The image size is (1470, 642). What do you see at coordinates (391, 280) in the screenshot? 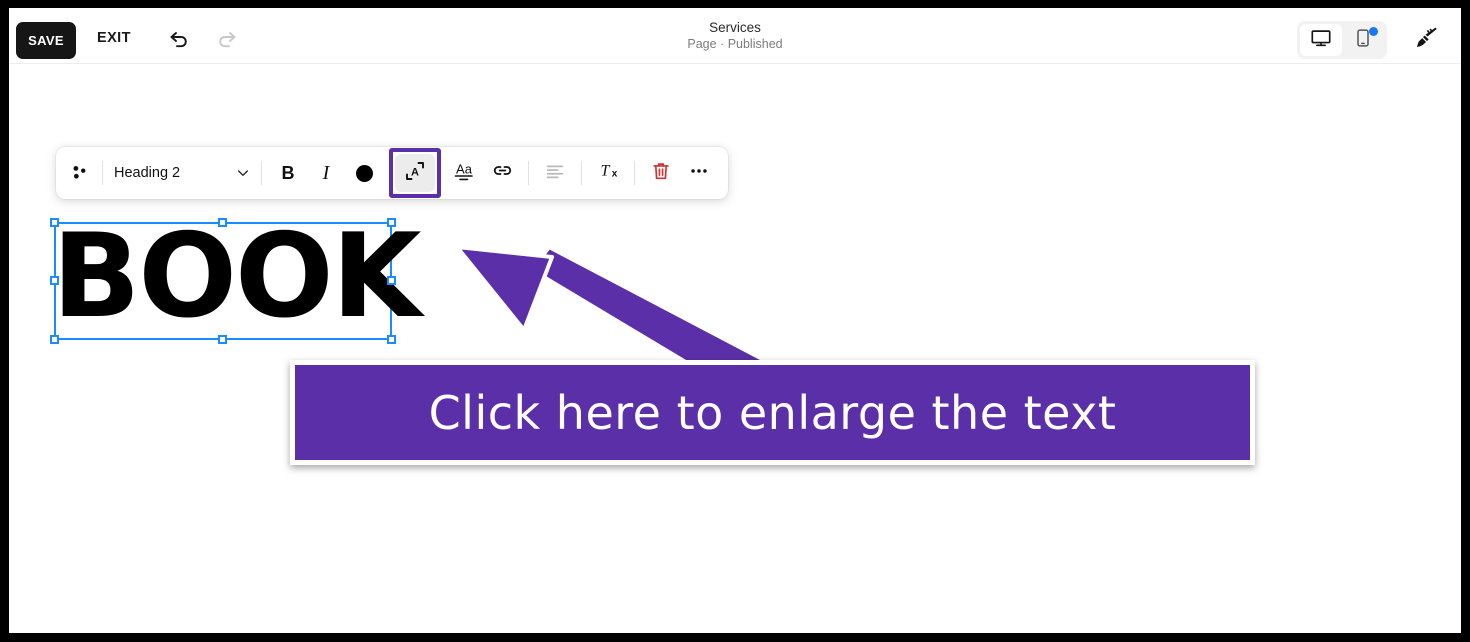
I see `resize-handle-e` at bounding box center [391, 280].